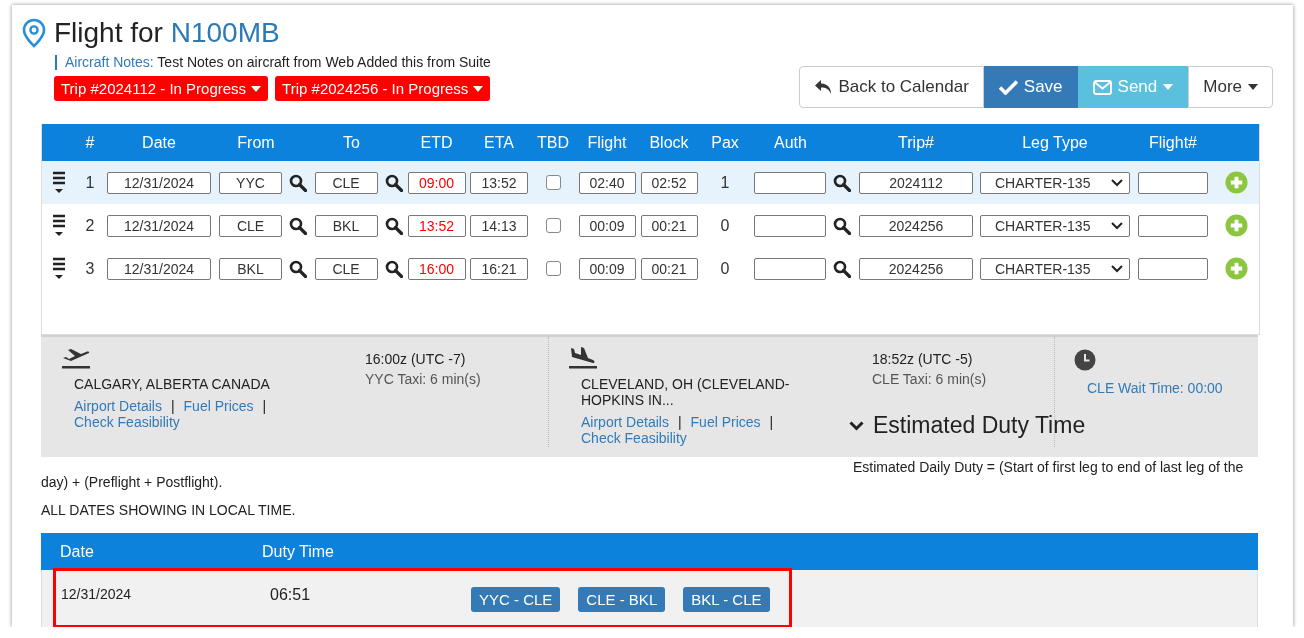  I want to click on column-header: Leg Type, so click(1055, 142).